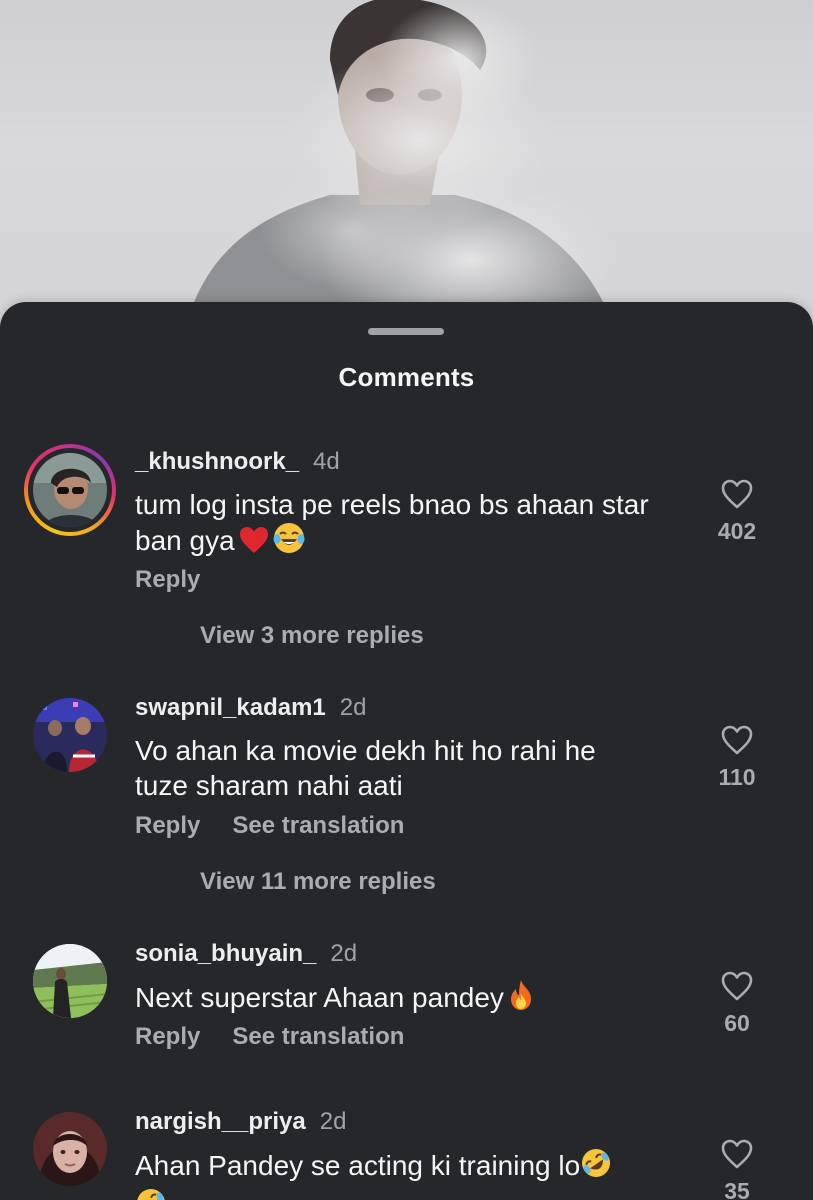  Describe the element at coordinates (737, 1189) in the screenshot. I see `like-count: 35` at that location.